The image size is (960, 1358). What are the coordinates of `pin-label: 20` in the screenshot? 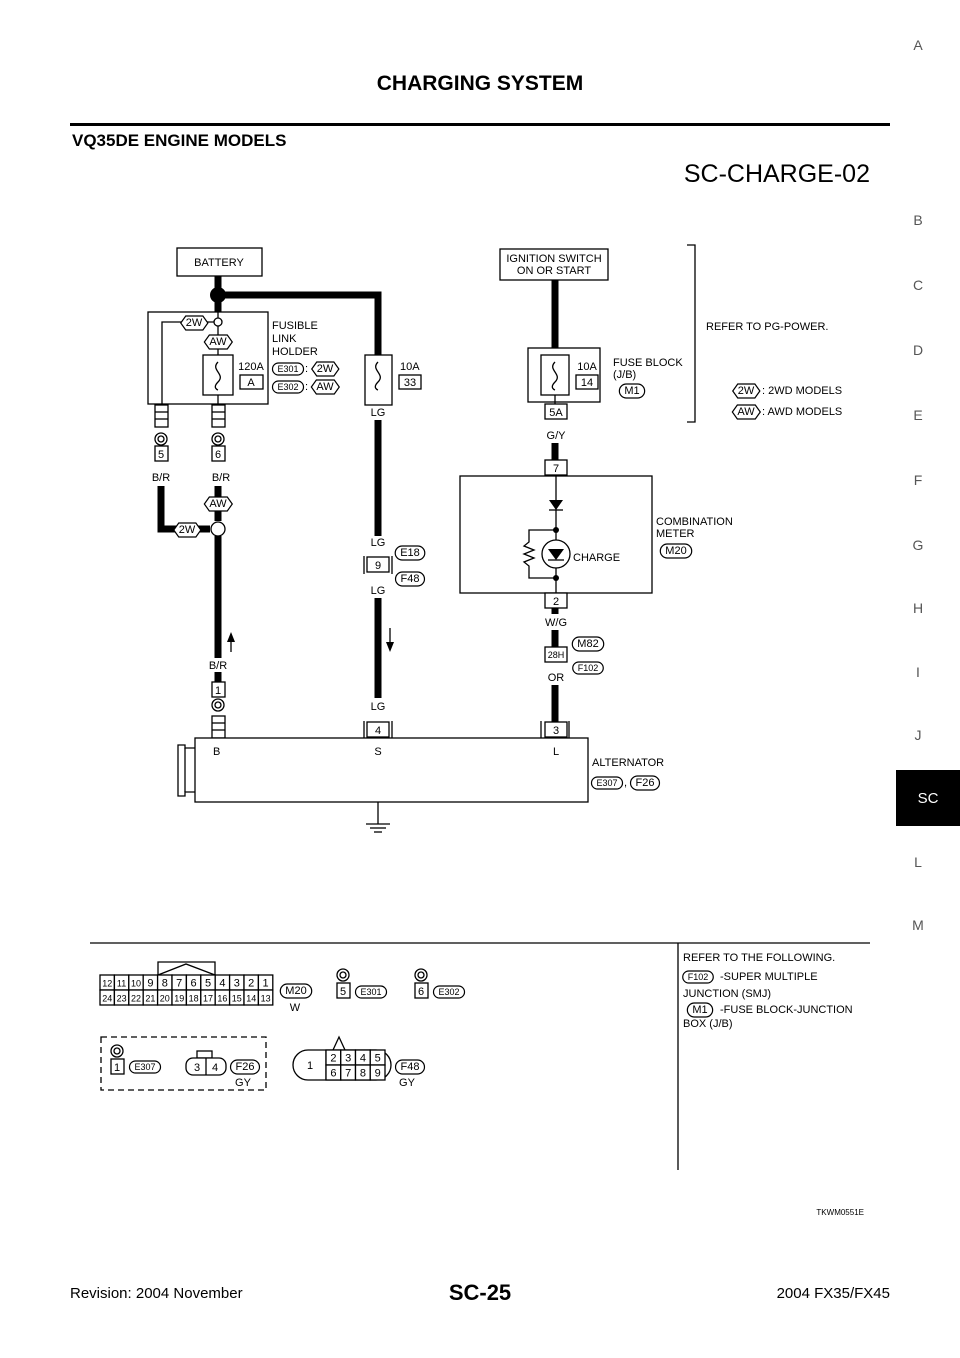 It's located at (165, 999).